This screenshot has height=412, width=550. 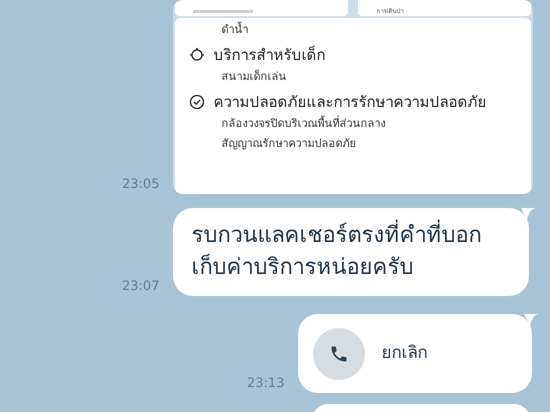 What do you see at coordinates (404, 353) in the screenshot?
I see `call-status: ยกเลิก` at bounding box center [404, 353].